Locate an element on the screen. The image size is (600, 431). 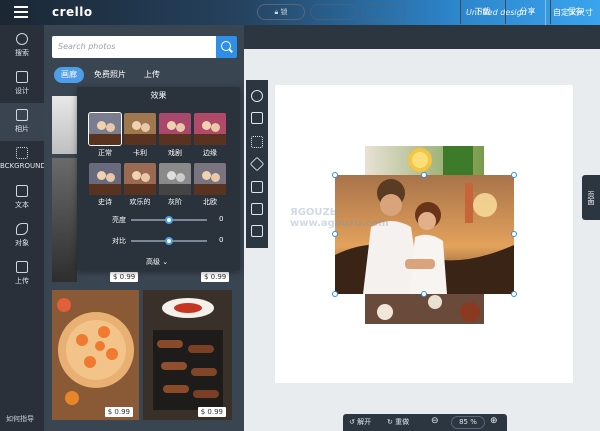
filter-thumb-nordic is located at coordinates (210, 179).